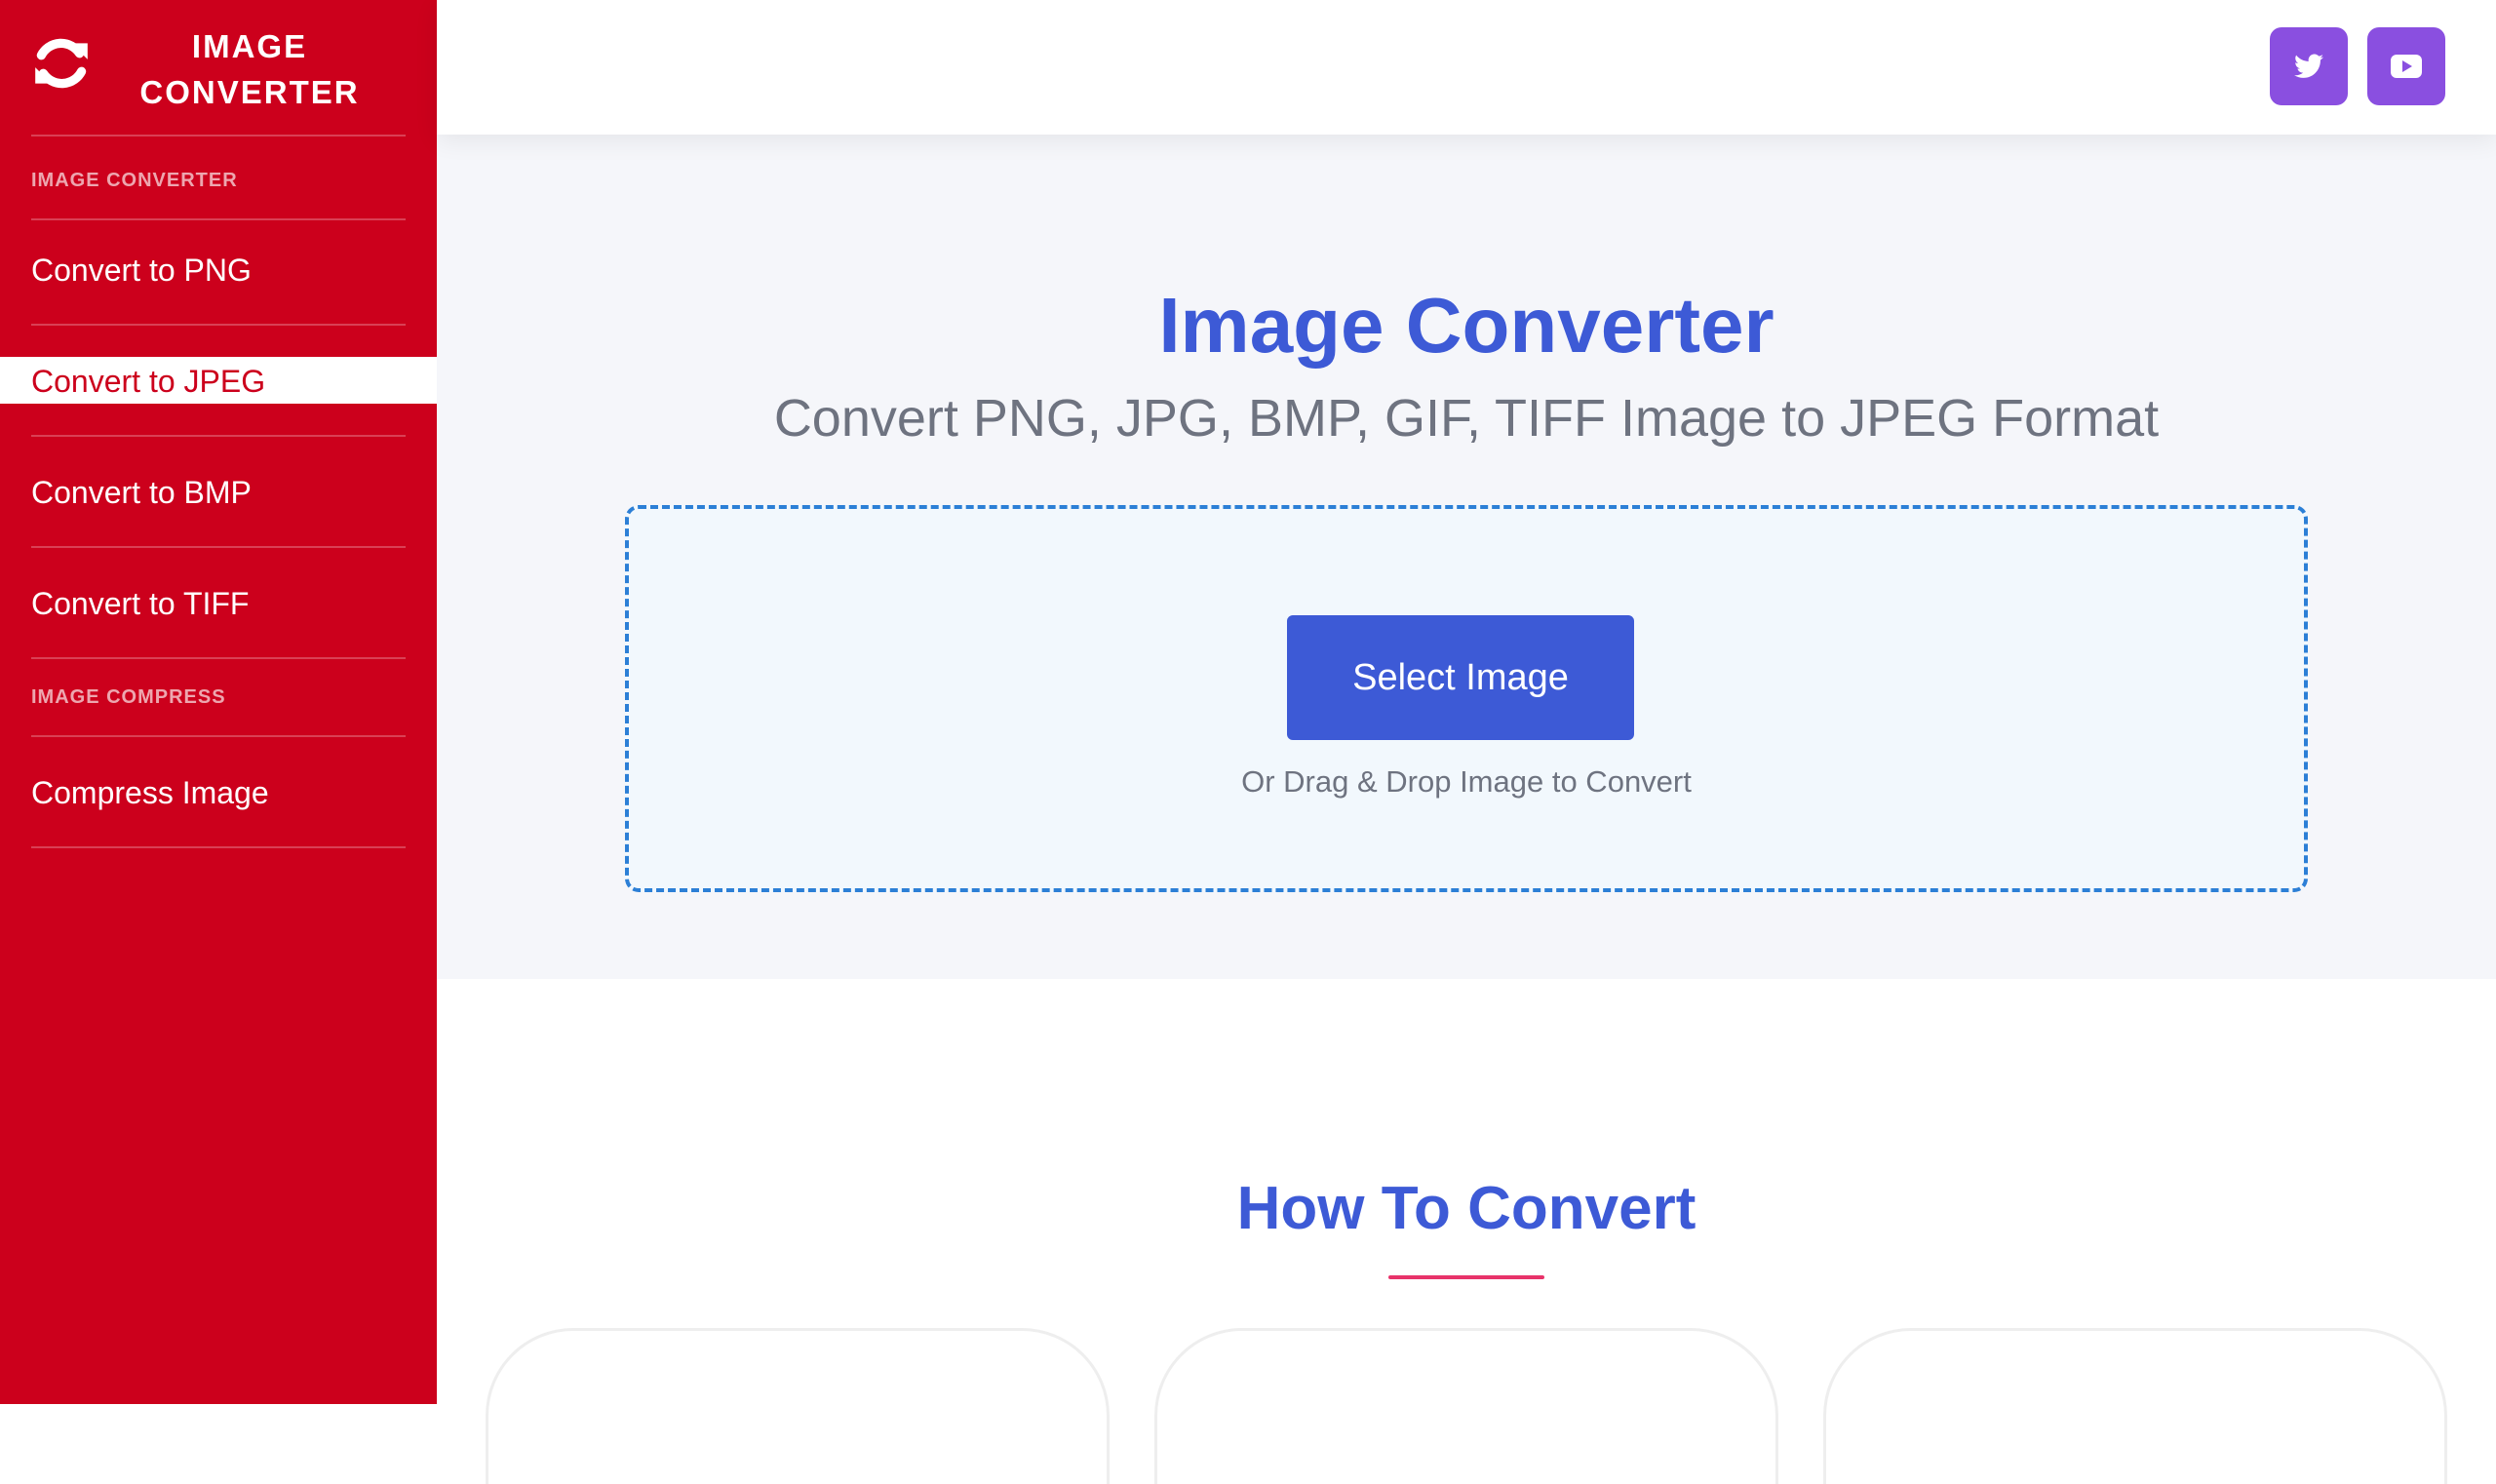 Image resolution: width=2496 pixels, height=1484 pixels. Describe the element at coordinates (140, 603) in the screenshot. I see `sidebar-item-label: Convert to TIFF` at that location.